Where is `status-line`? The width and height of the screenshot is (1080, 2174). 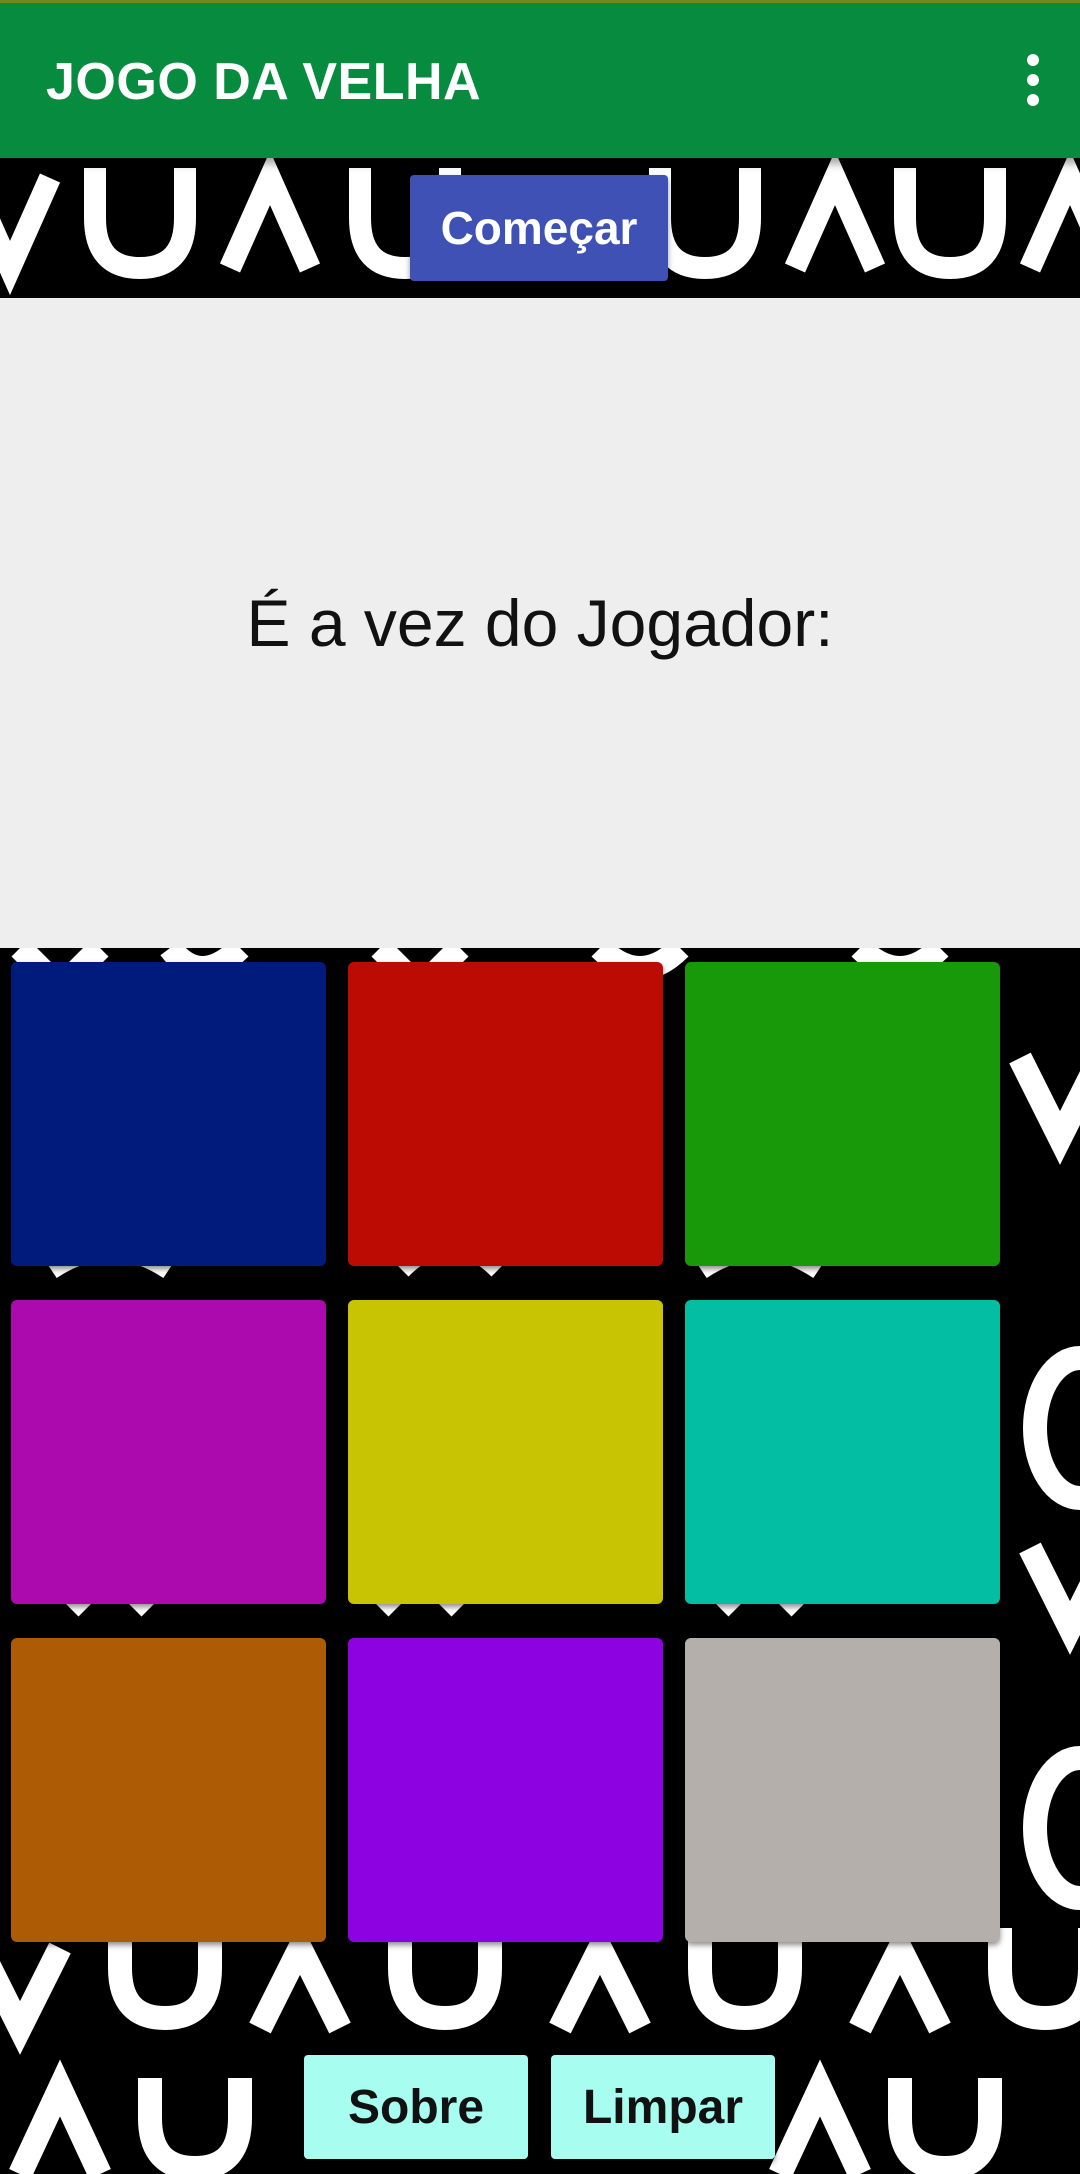 status-line is located at coordinates (540, 1).